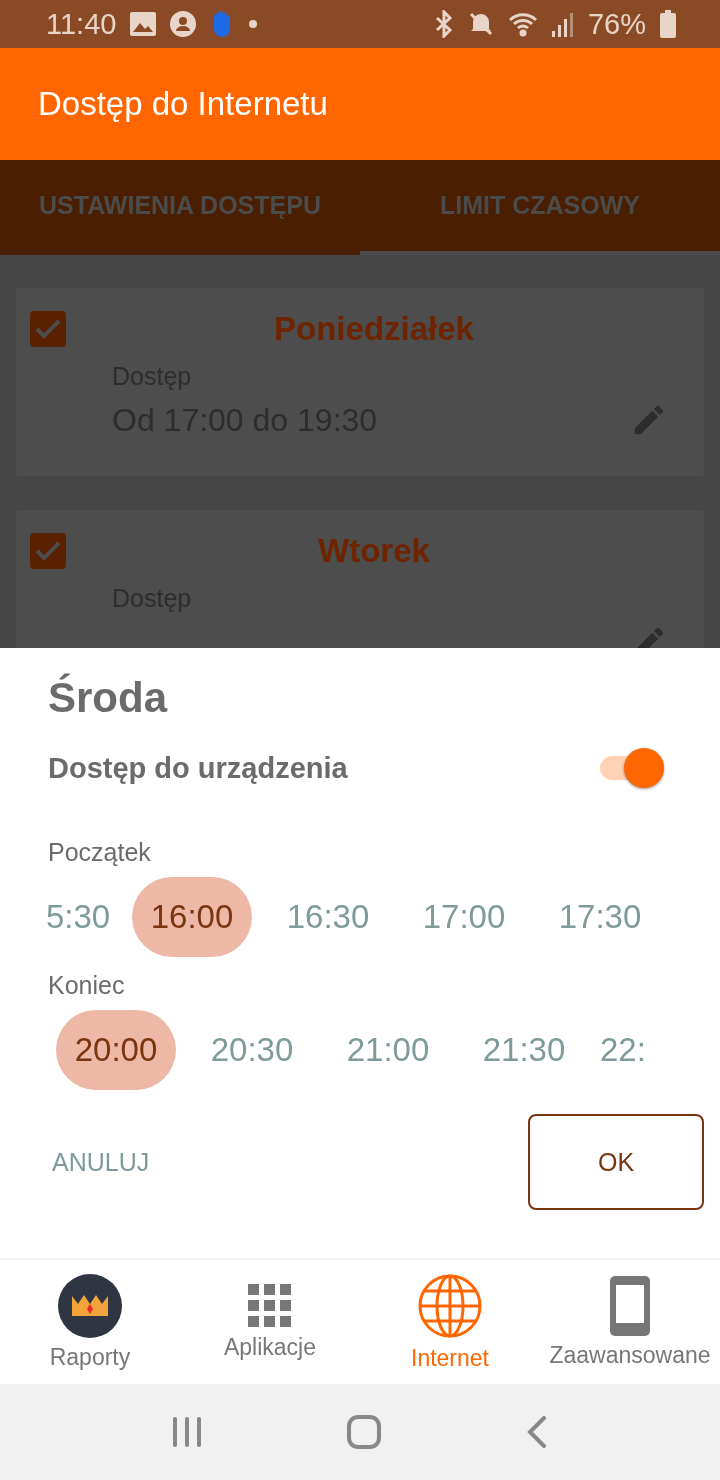  Describe the element at coordinates (536, 1432) in the screenshot. I see `back-icon` at that location.